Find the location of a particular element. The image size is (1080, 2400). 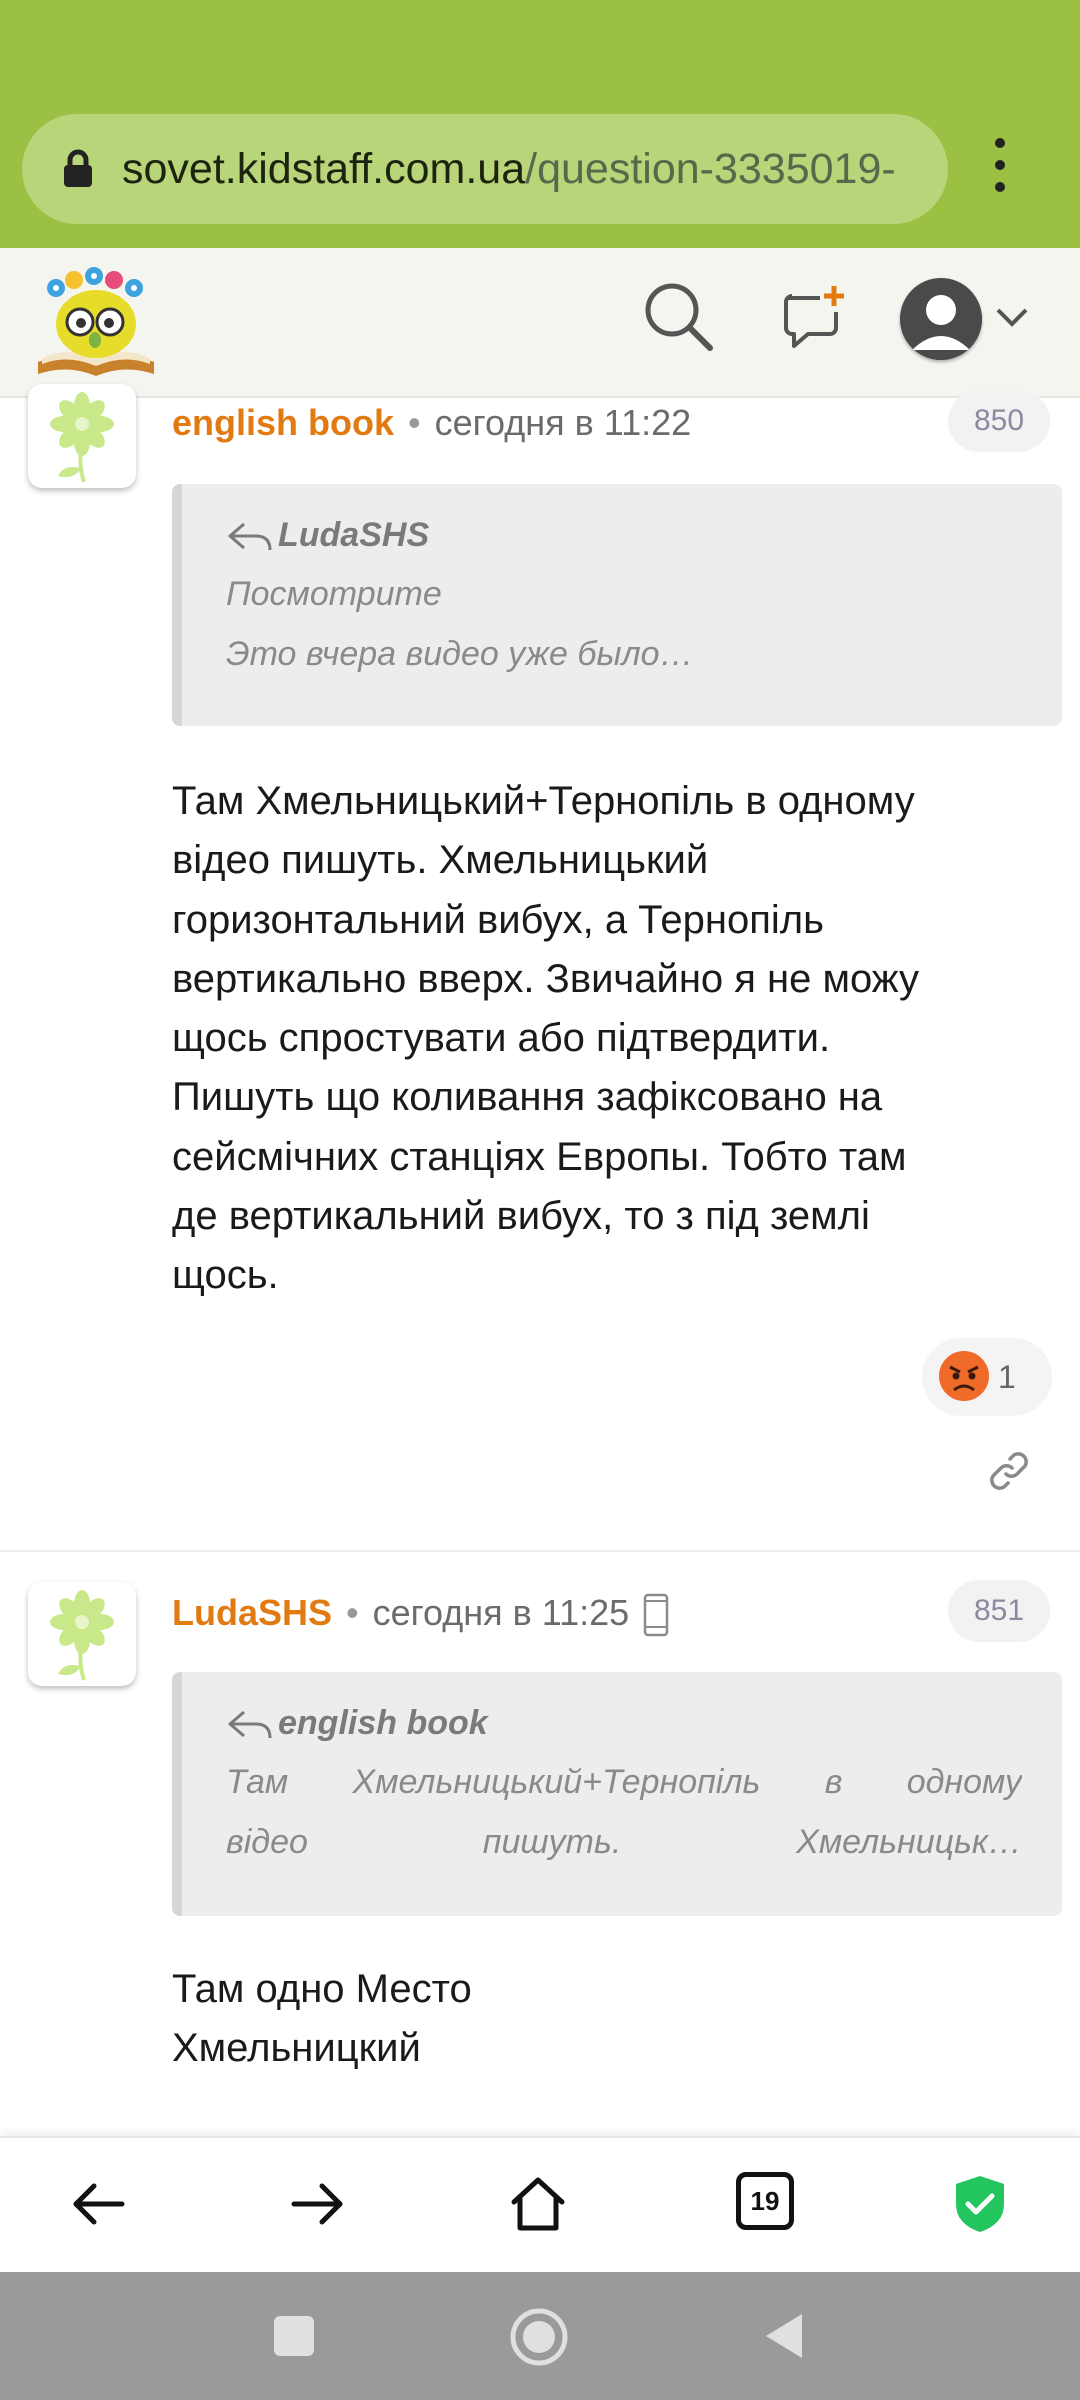

post-body-line: горизонтальний вибух, а Тернопіль is located at coordinates (498, 919).